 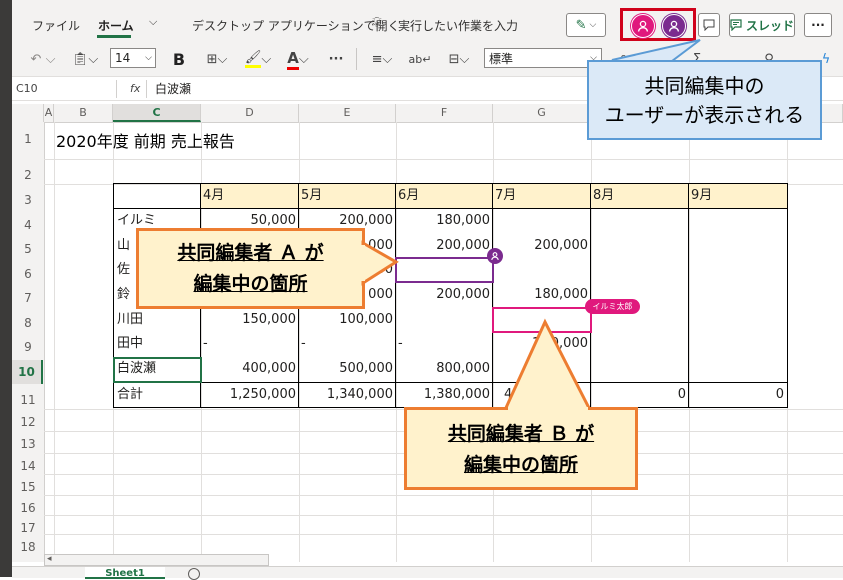 What do you see at coordinates (521, 434) in the screenshot?
I see `callout-b-line1: 共同編集者 Ｂ が` at bounding box center [521, 434].